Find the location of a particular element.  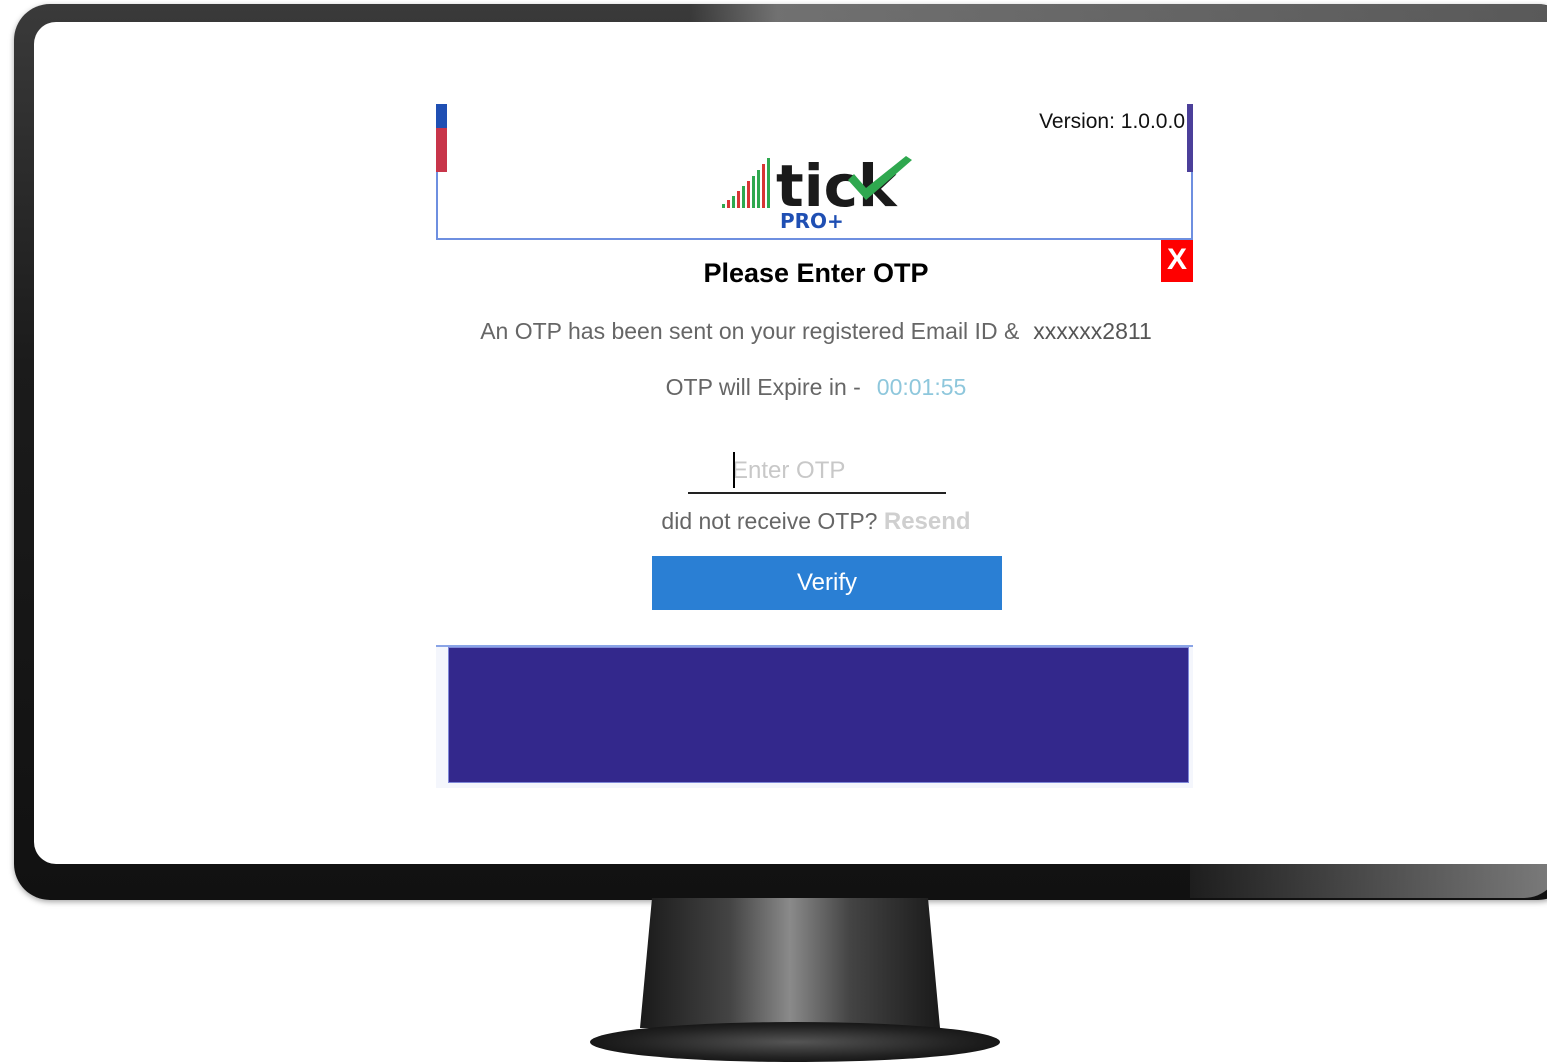

monitor-stand-neck is located at coordinates (790, 963).